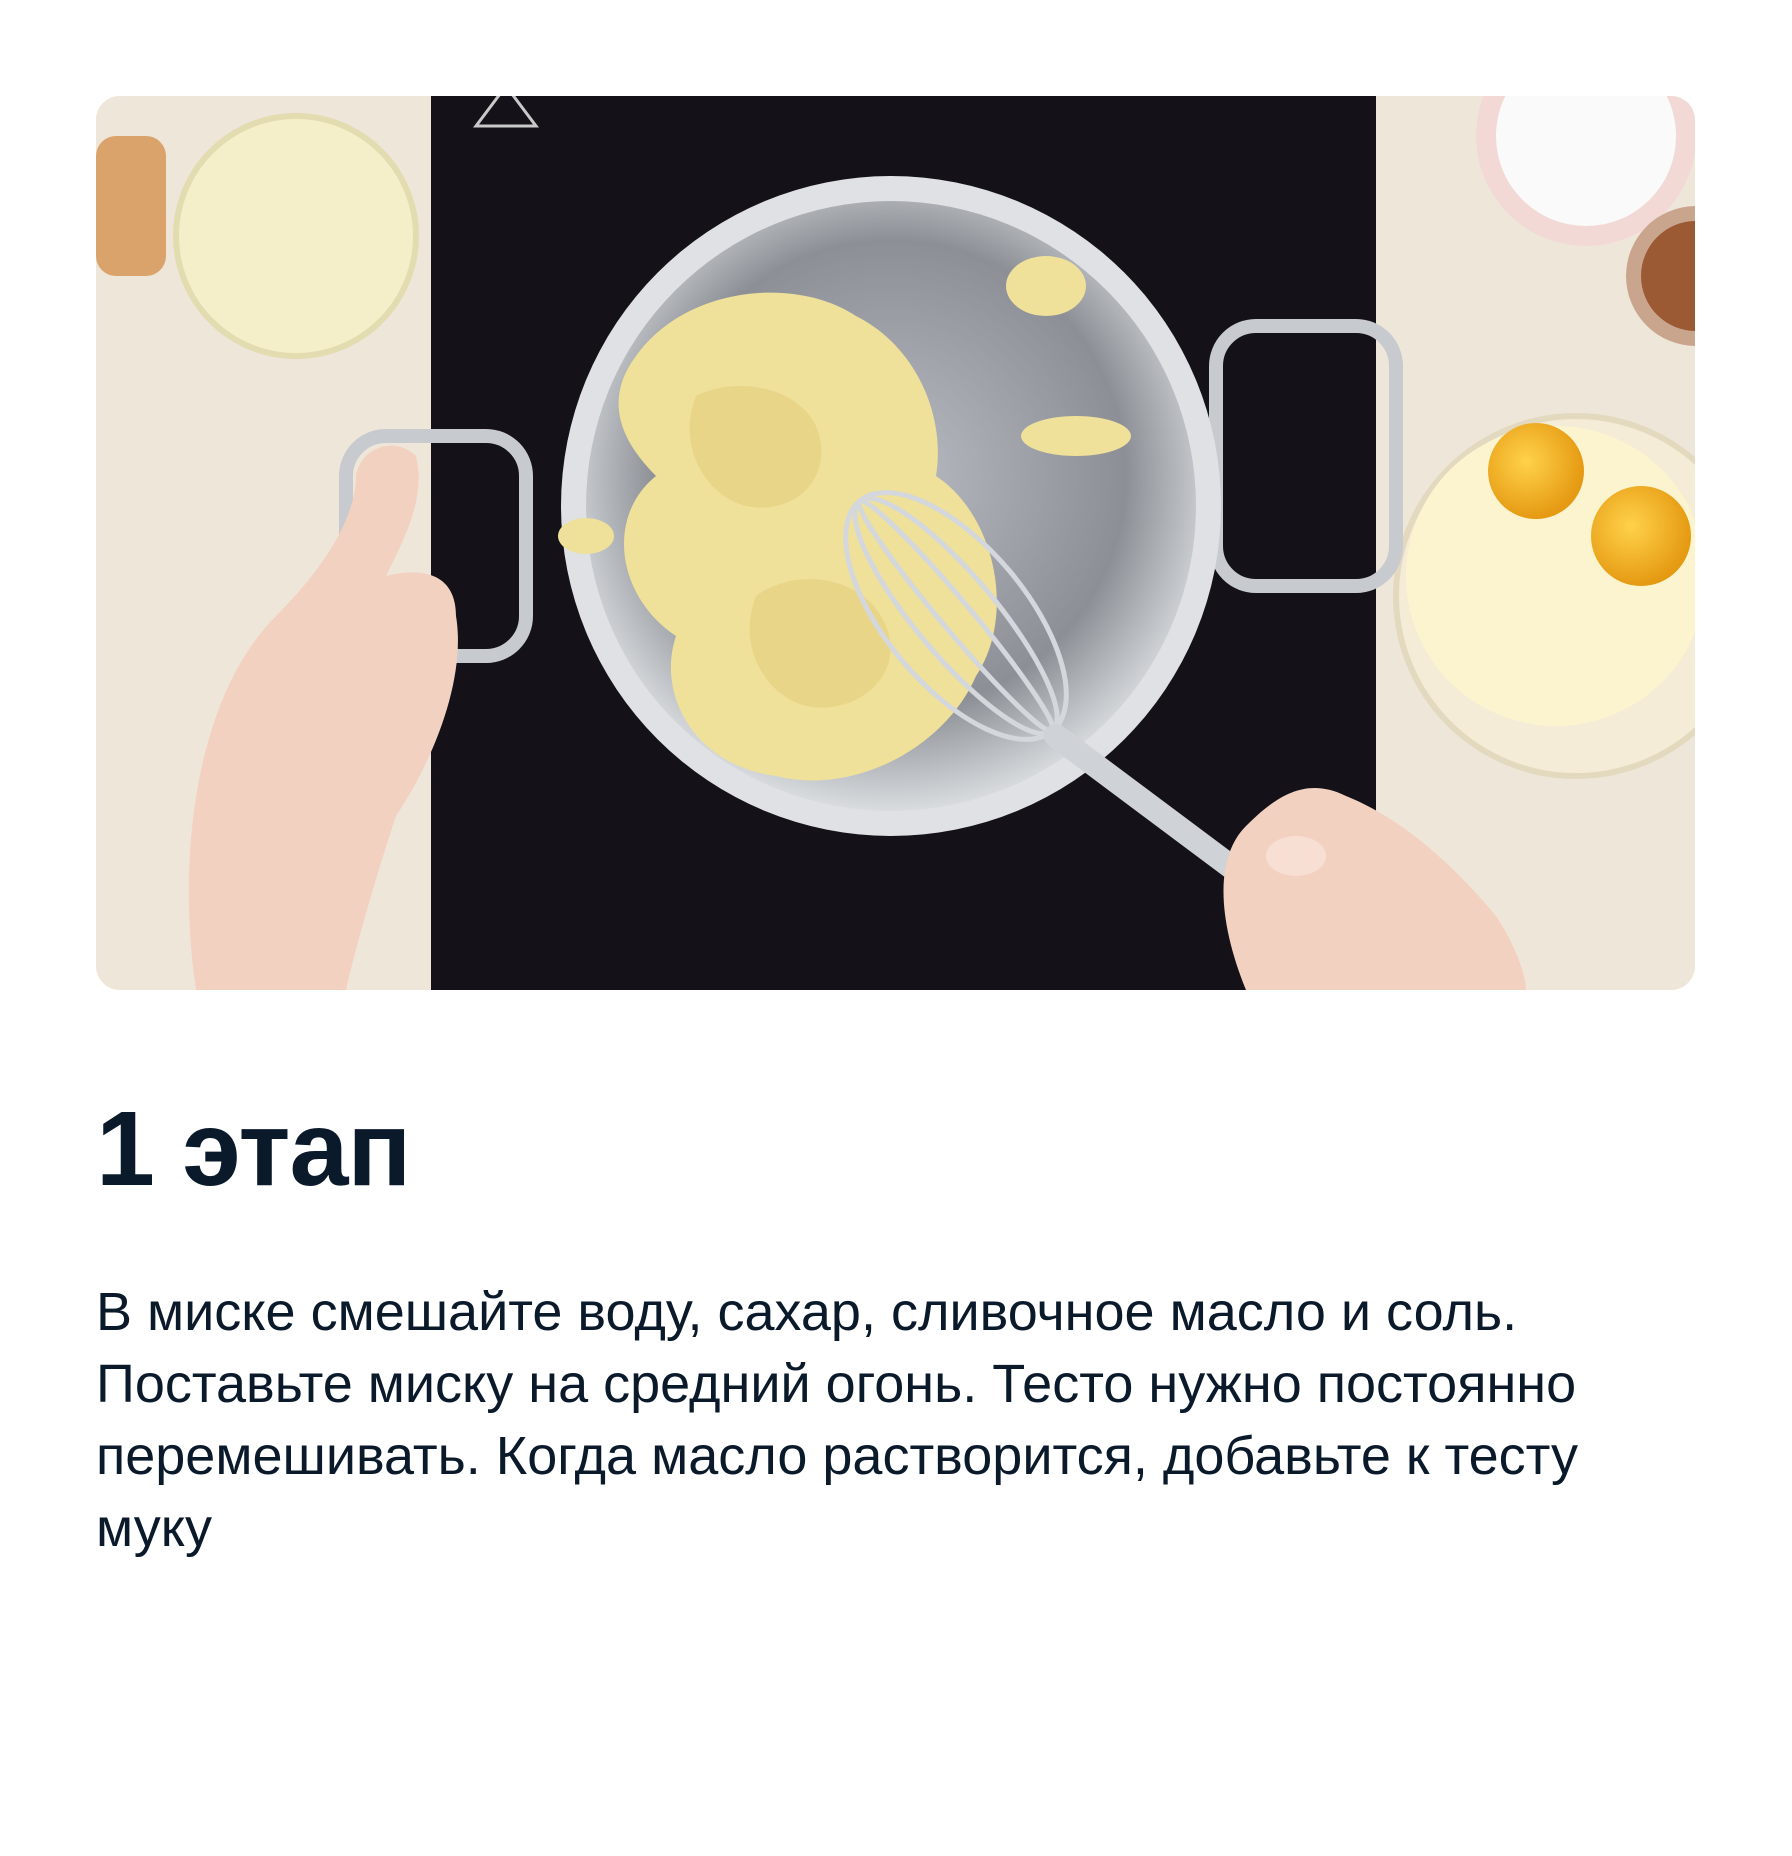  I want to click on step-title: 1 этап, so click(253, 1149).